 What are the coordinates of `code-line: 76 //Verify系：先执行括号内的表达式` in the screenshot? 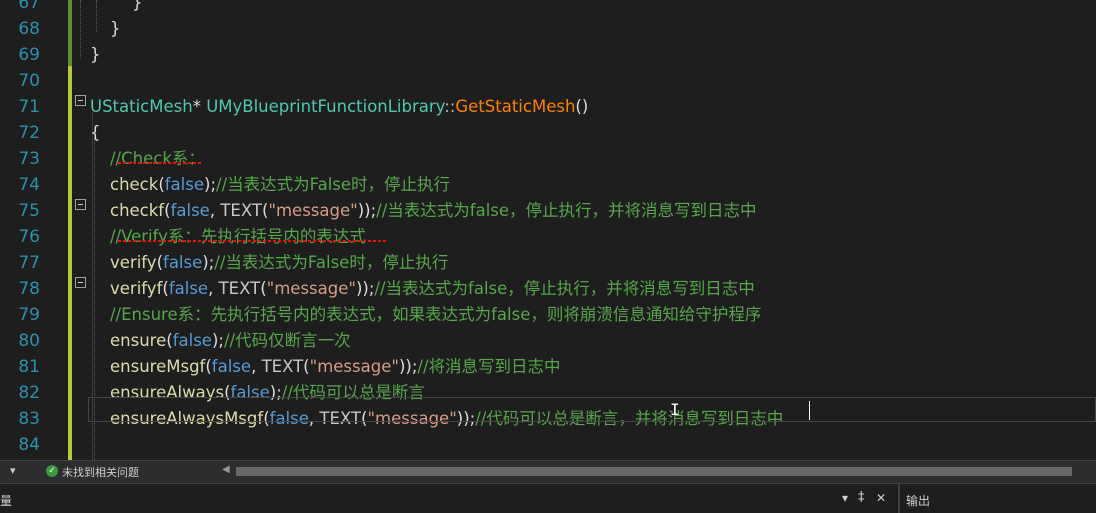 It's located at (548, 237).